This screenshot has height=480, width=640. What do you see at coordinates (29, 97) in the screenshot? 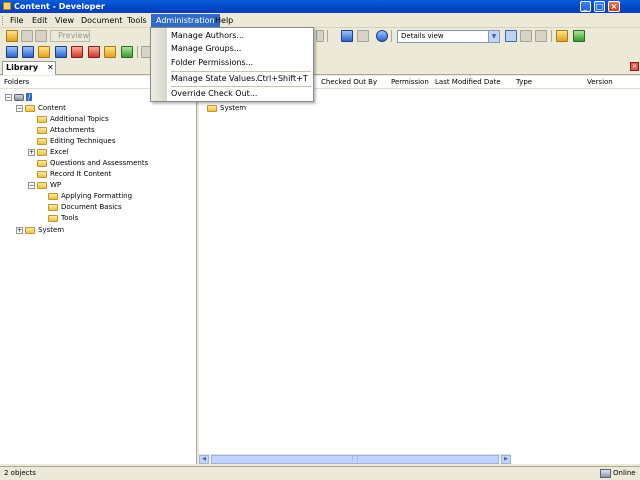
I see `tree-node-label: /` at bounding box center [29, 97].